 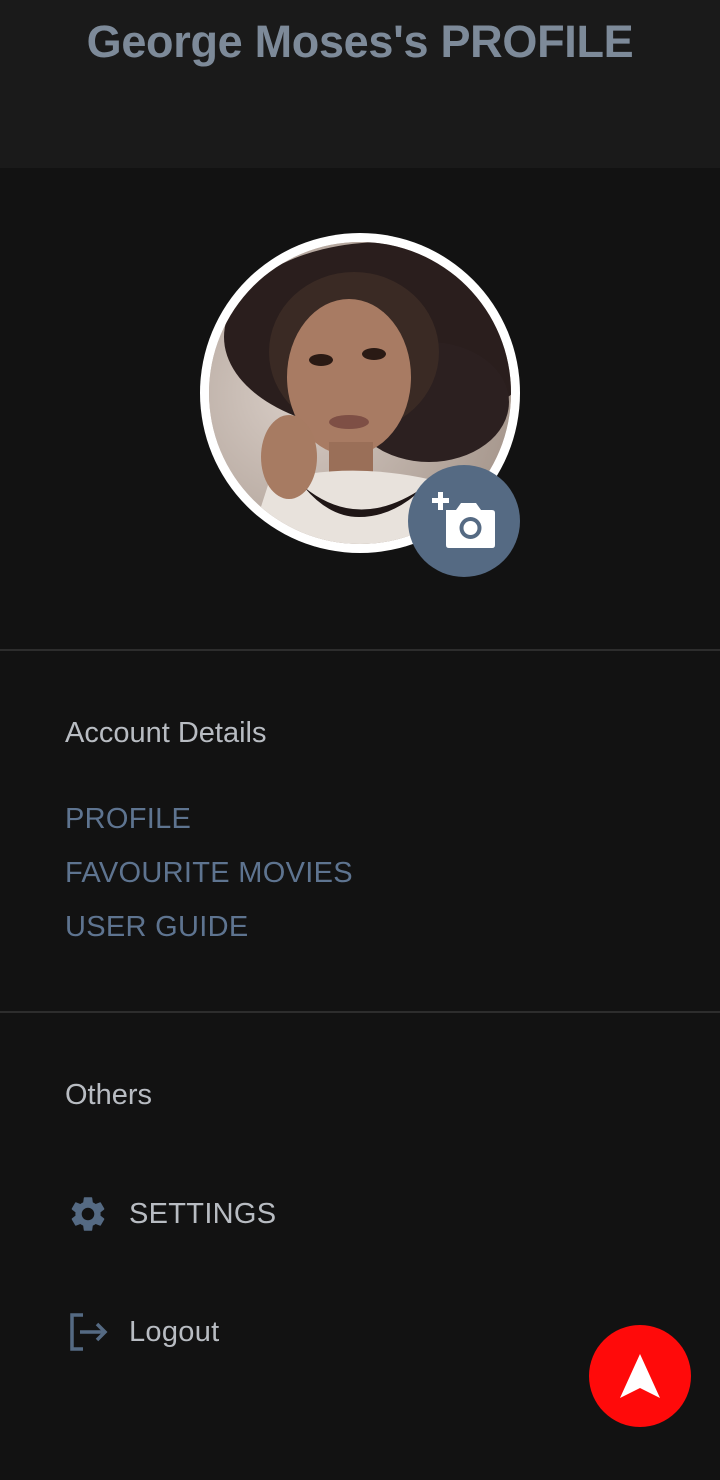 I want to click on favourite-movies-link: FAVOURITE MOVIES, so click(x=209, y=873).